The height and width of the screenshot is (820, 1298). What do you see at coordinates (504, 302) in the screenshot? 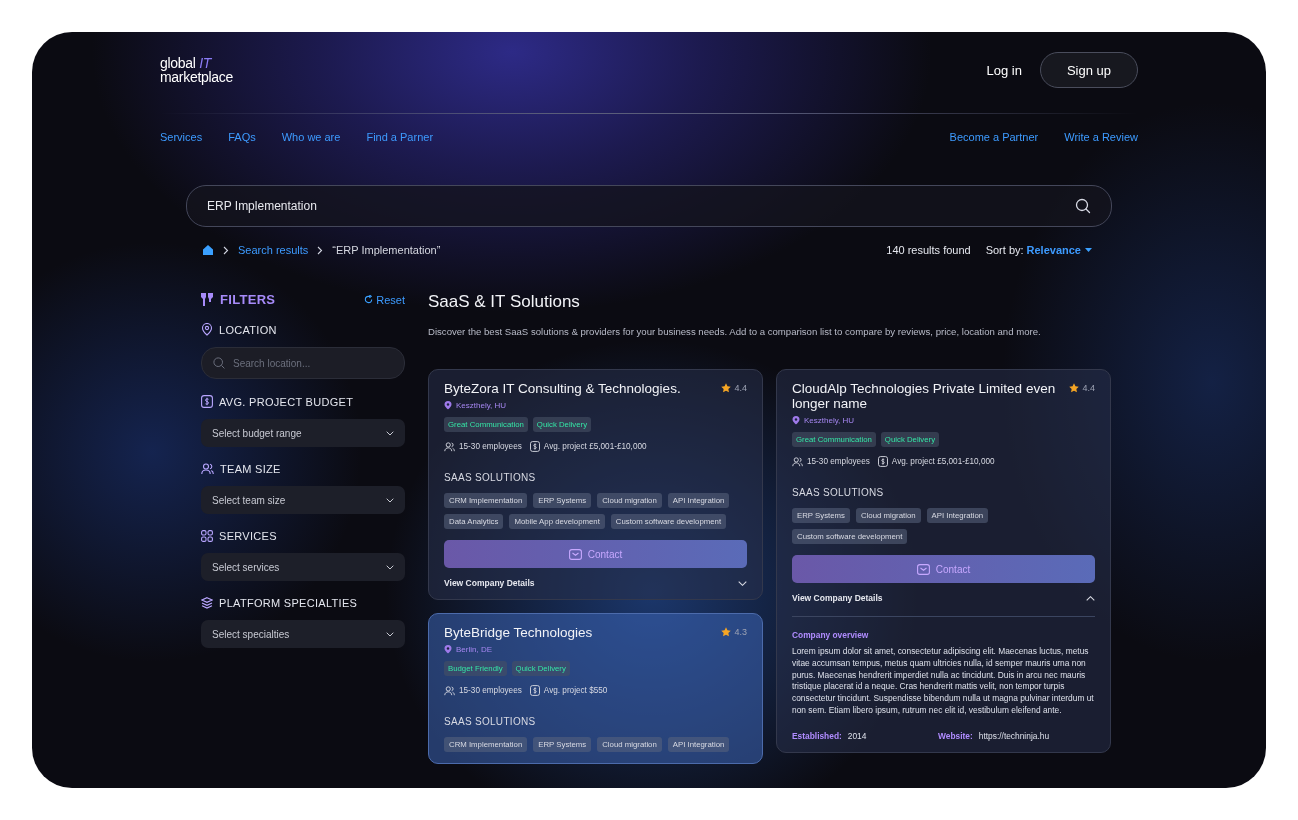
I see `section-title: SaaS & IT Solutions` at bounding box center [504, 302].